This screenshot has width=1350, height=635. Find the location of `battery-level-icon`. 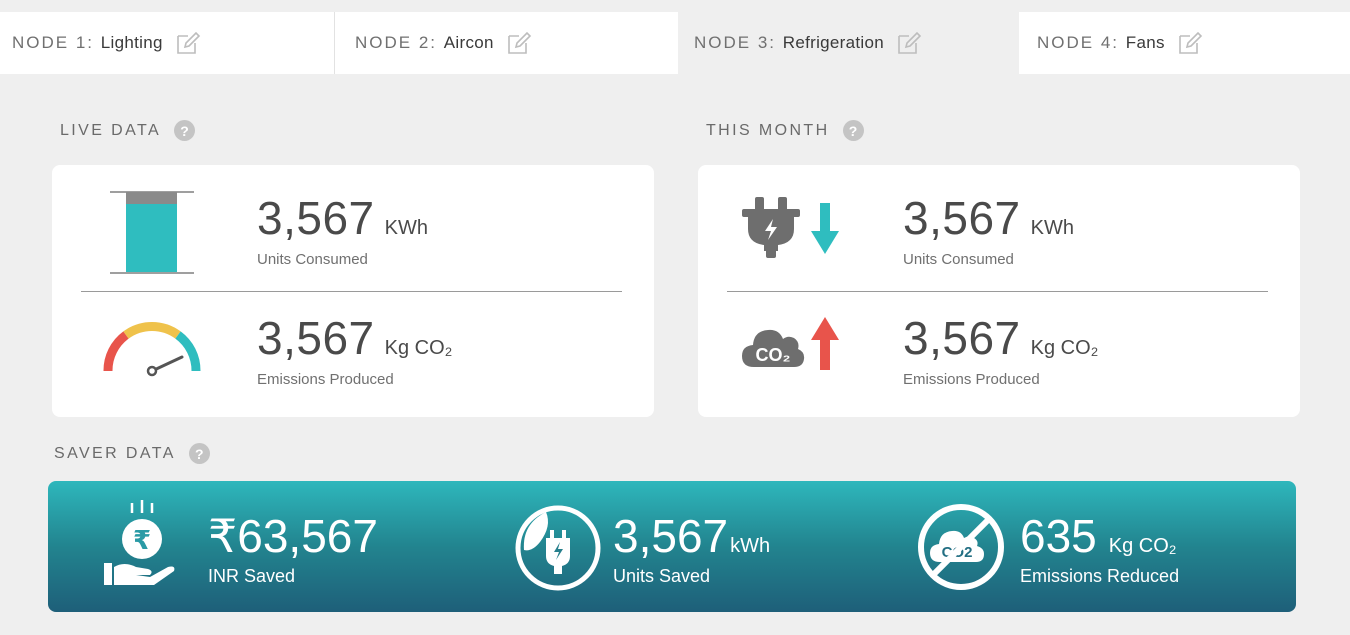

battery-level-icon is located at coordinates (152, 234).